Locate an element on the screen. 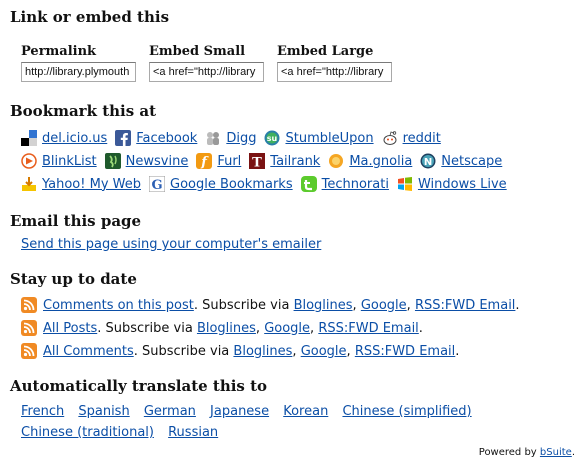 Image resolution: width=587 pixels, height=470 pixels. bookmark-windowslive: Windows Live is located at coordinates (452, 184).